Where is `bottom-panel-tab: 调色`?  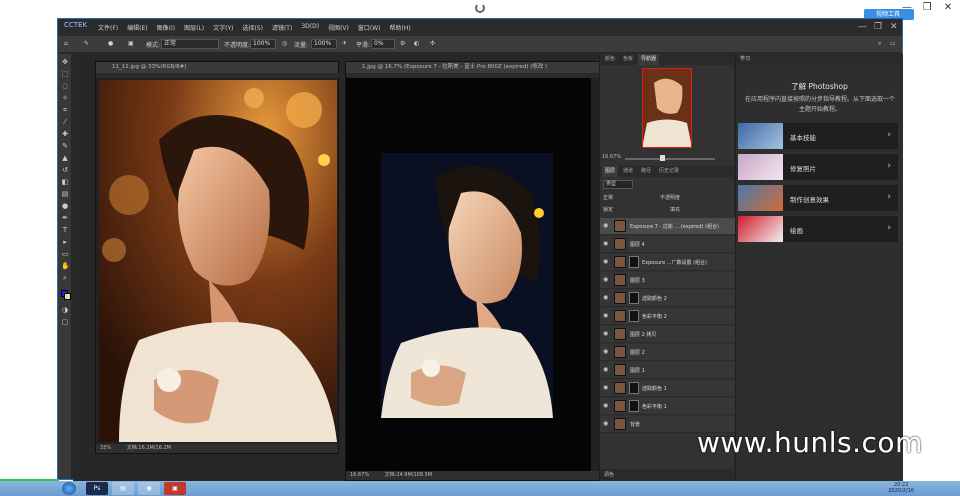 bottom-panel-tab: 调色 is located at coordinates (667, 475).